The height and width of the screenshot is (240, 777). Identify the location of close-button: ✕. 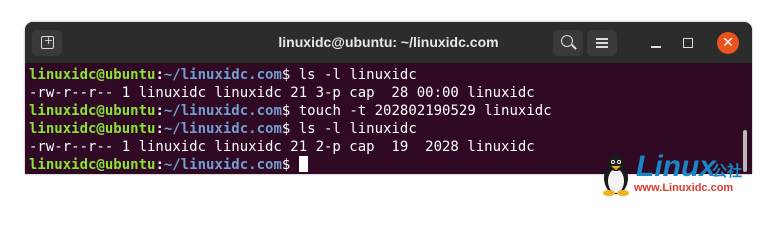
(728, 43).